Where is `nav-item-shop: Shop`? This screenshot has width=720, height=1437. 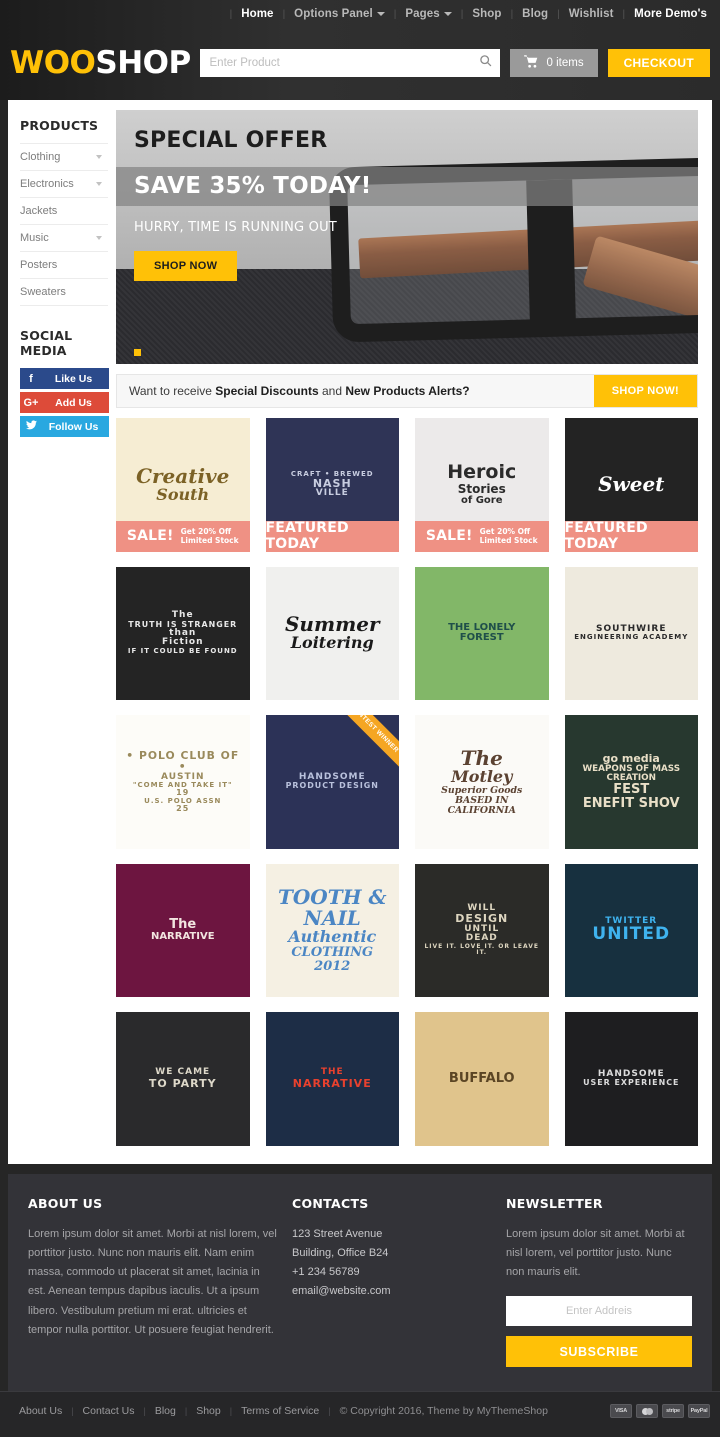 nav-item-shop: Shop is located at coordinates (486, 14).